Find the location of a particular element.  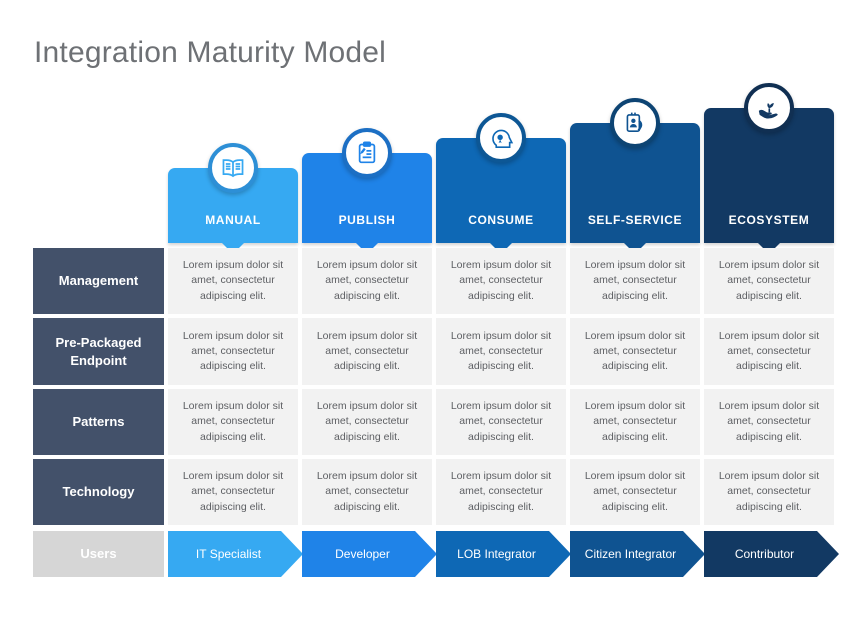

user-role-arrow: Developer is located at coordinates (369, 554).